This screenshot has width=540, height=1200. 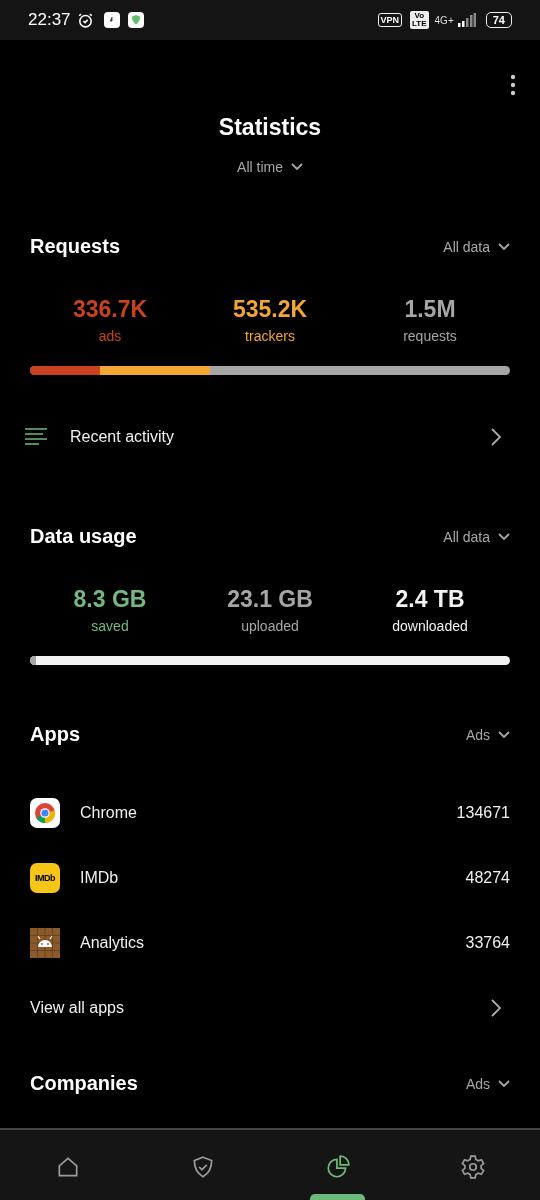 What do you see at coordinates (483, 812) in the screenshot?
I see `app-count: 134671` at bounding box center [483, 812].